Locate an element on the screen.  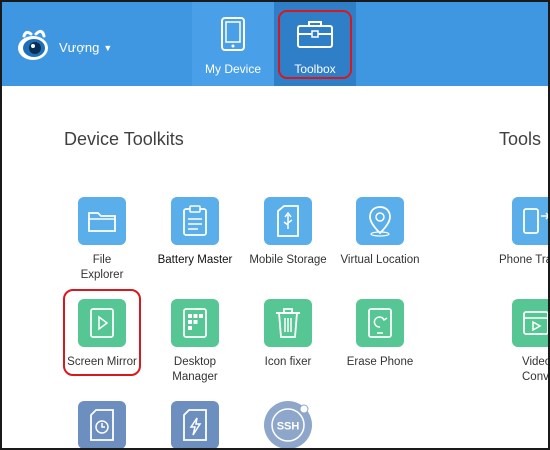
tool-flash-file is located at coordinates (195, 424).